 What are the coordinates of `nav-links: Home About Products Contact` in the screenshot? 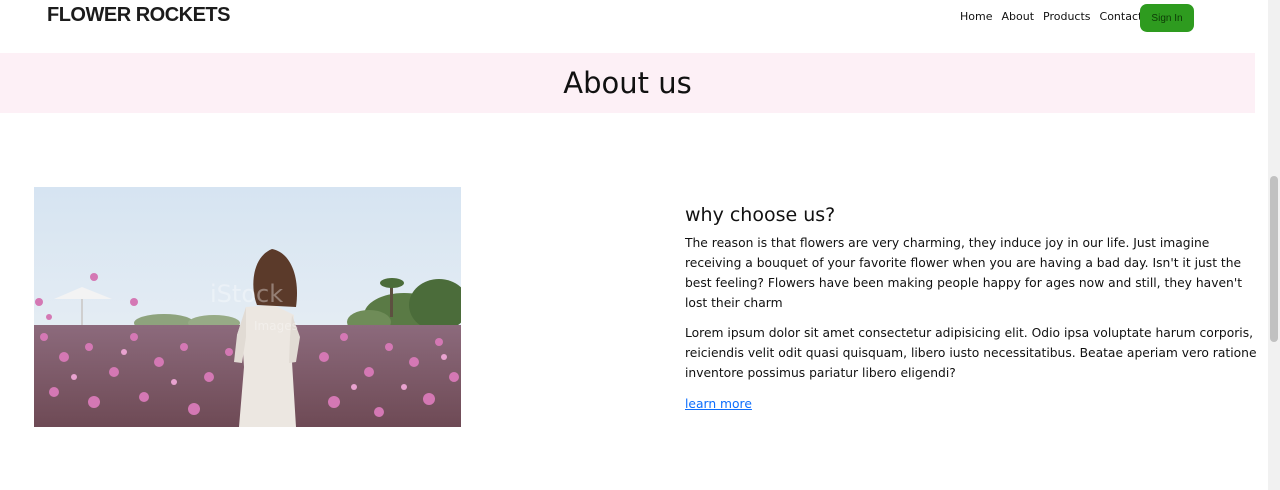 It's located at (1051, 17).